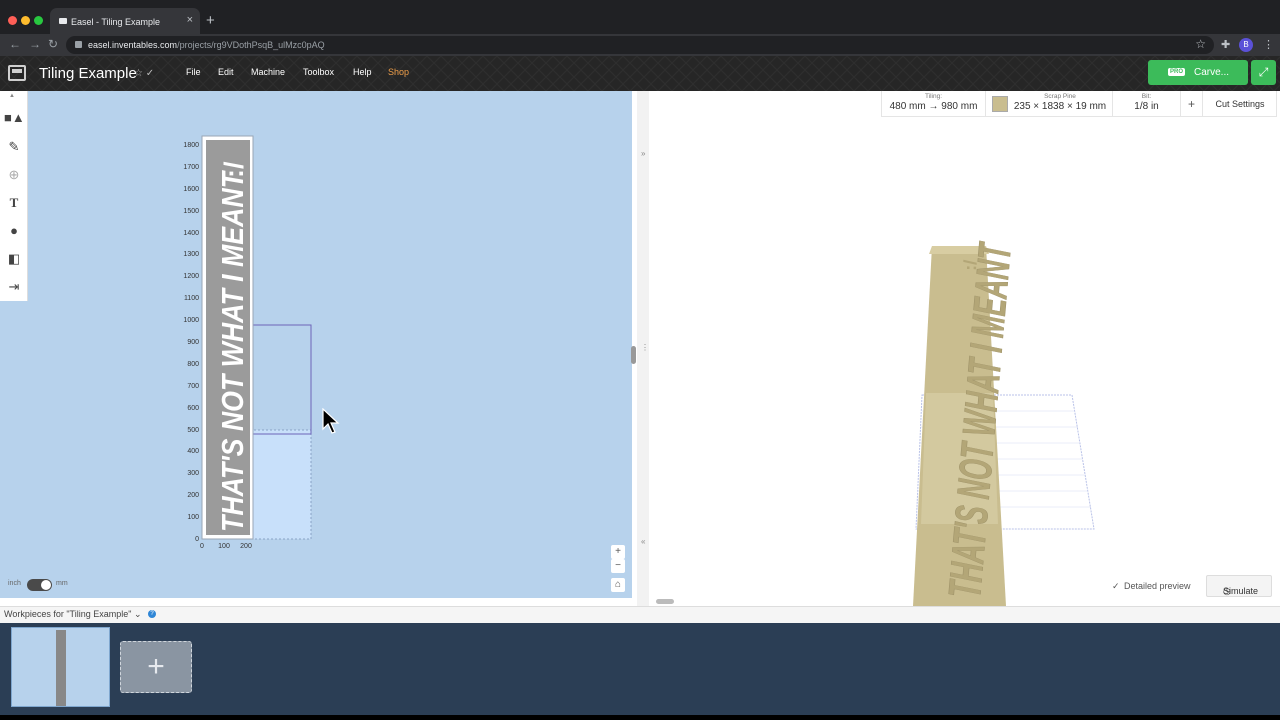 The width and height of the screenshot is (1280, 720). What do you see at coordinates (1157, 586) in the screenshot?
I see `detailed-preview-toggle: Detailed preview` at bounding box center [1157, 586].